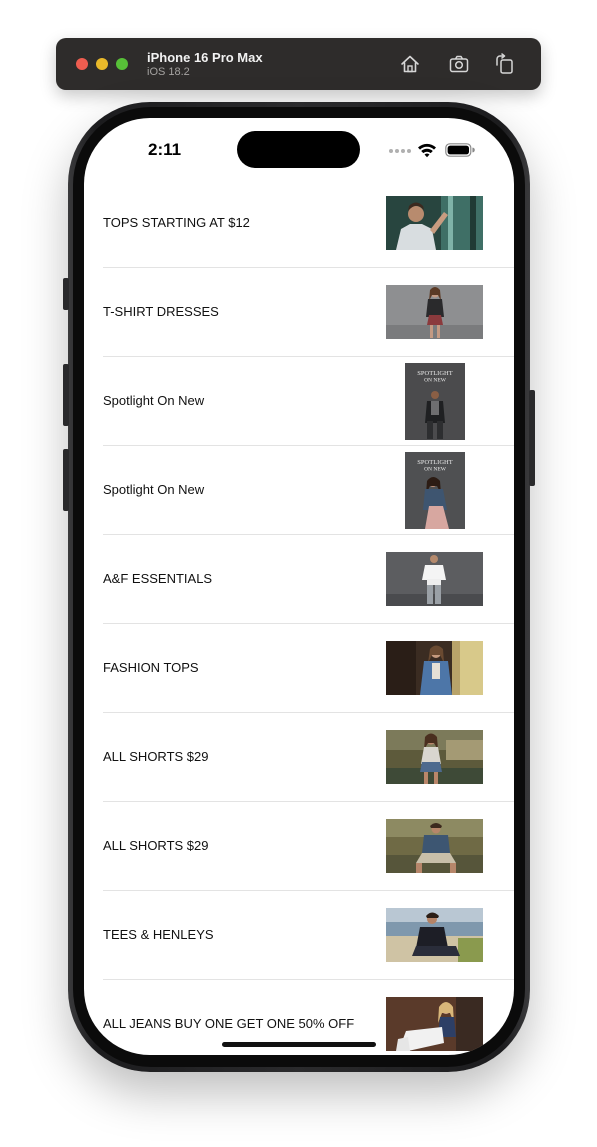 Image resolution: width=597 pixels, height=1147 pixels. I want to click on action-button, so click(66, 294).